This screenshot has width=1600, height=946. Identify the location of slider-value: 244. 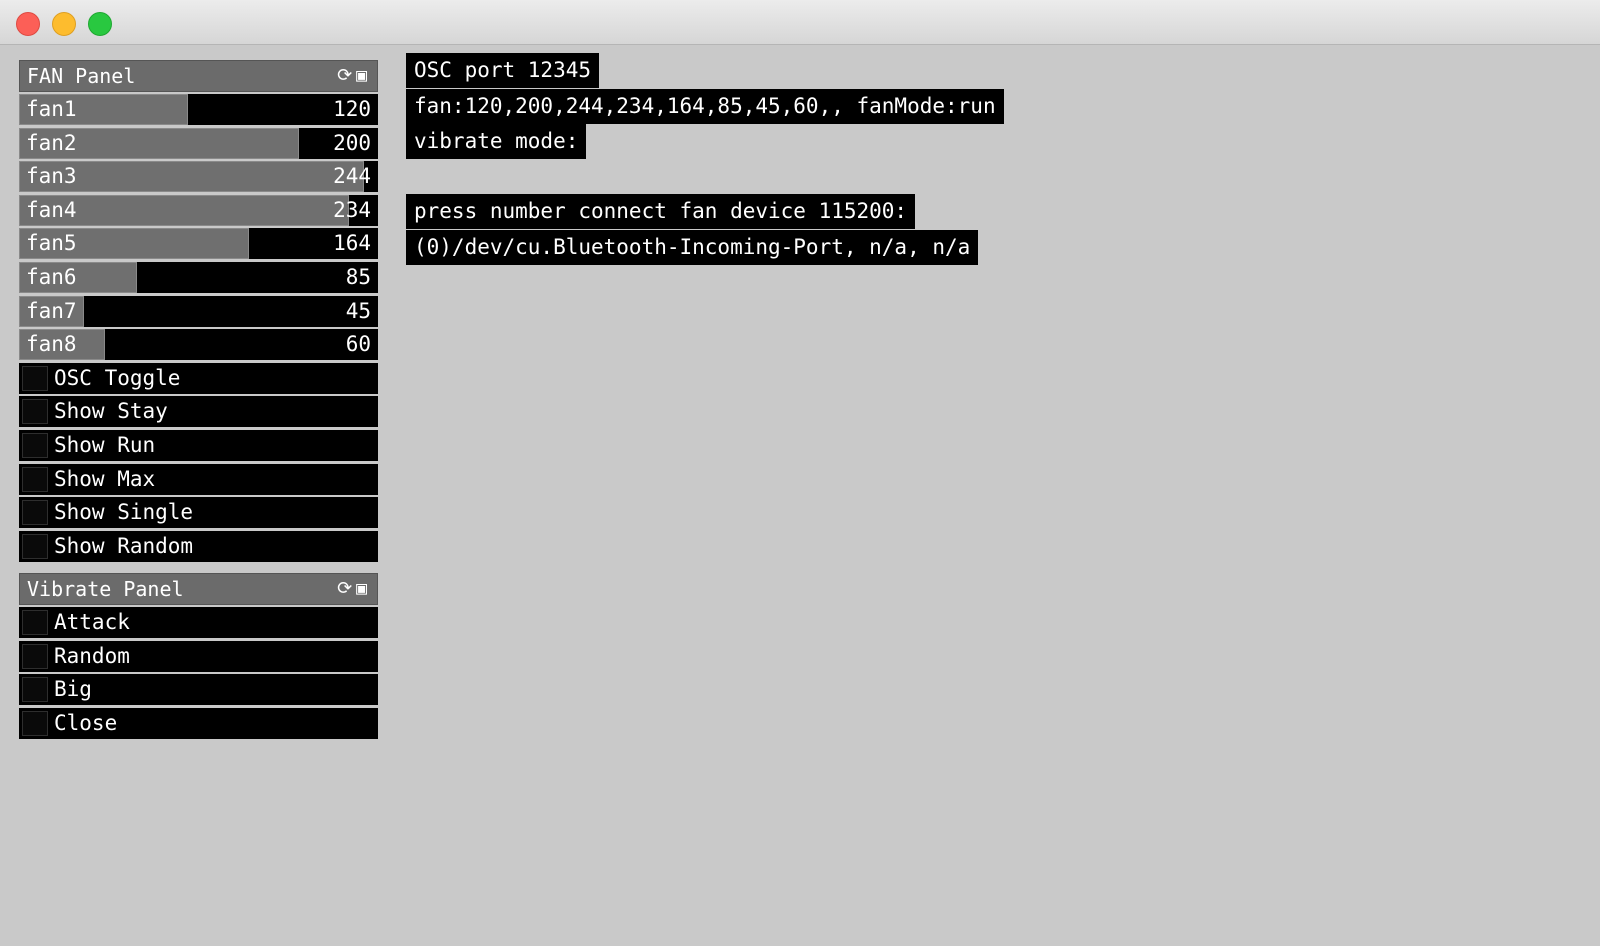
(352, 176).